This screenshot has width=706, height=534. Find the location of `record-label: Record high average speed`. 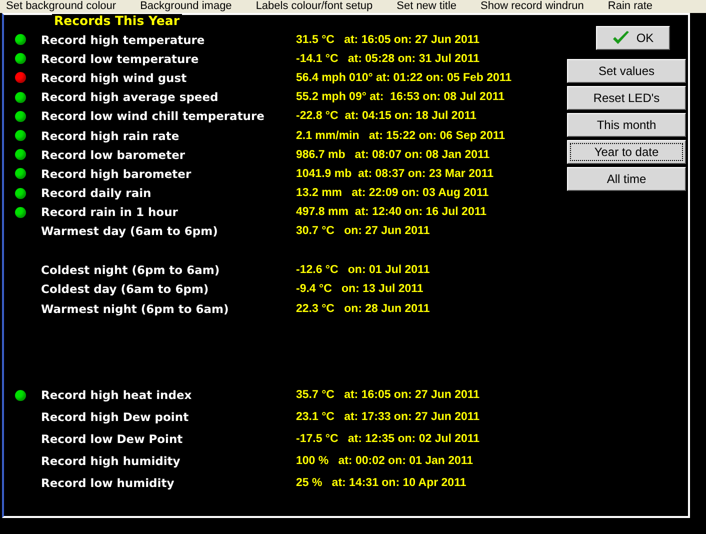

record-label: Record high average speed is located at coordinates (130, 97).